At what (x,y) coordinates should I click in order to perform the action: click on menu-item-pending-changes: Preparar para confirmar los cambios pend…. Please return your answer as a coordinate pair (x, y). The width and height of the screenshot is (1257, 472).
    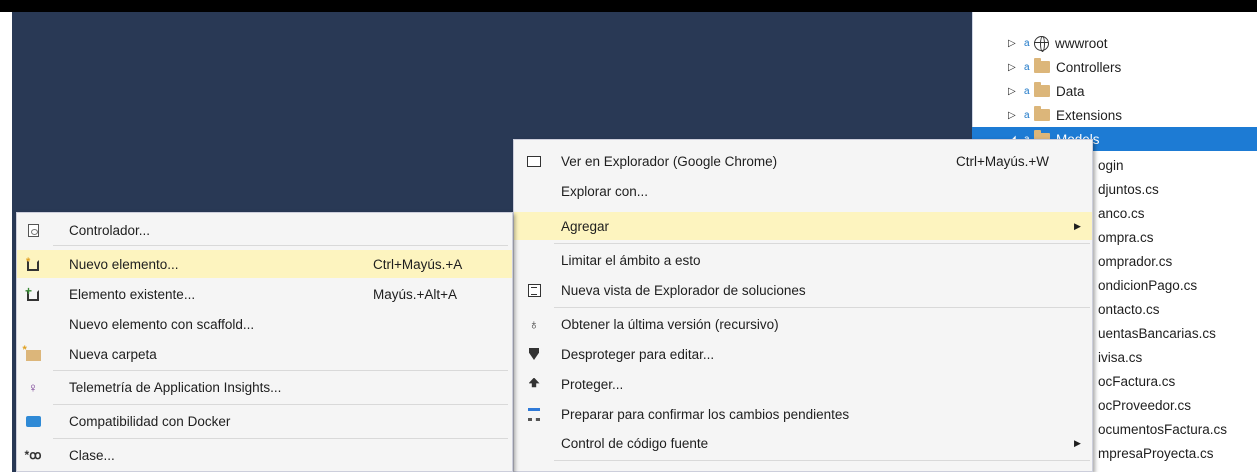
    Looking at the image, I should click on (803, 414).